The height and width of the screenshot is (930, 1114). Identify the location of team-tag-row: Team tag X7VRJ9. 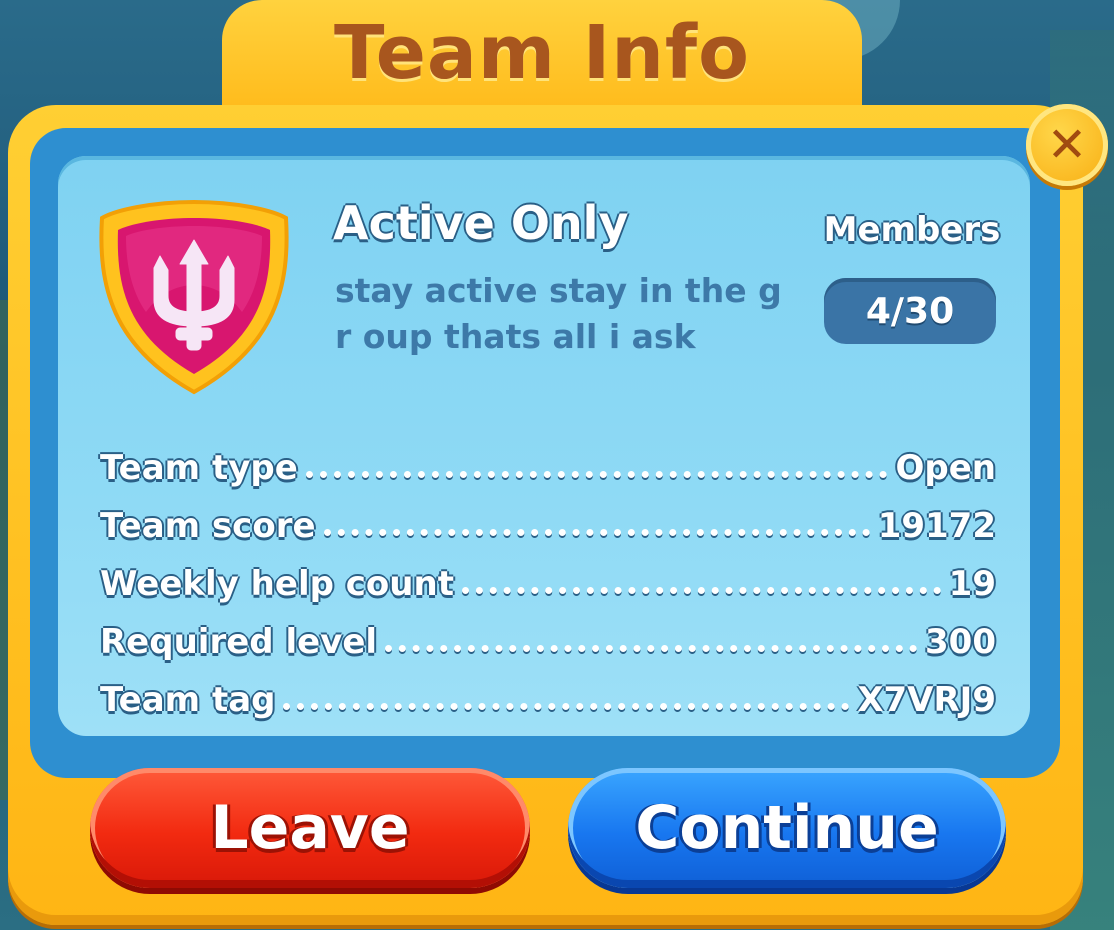
(548, 691).